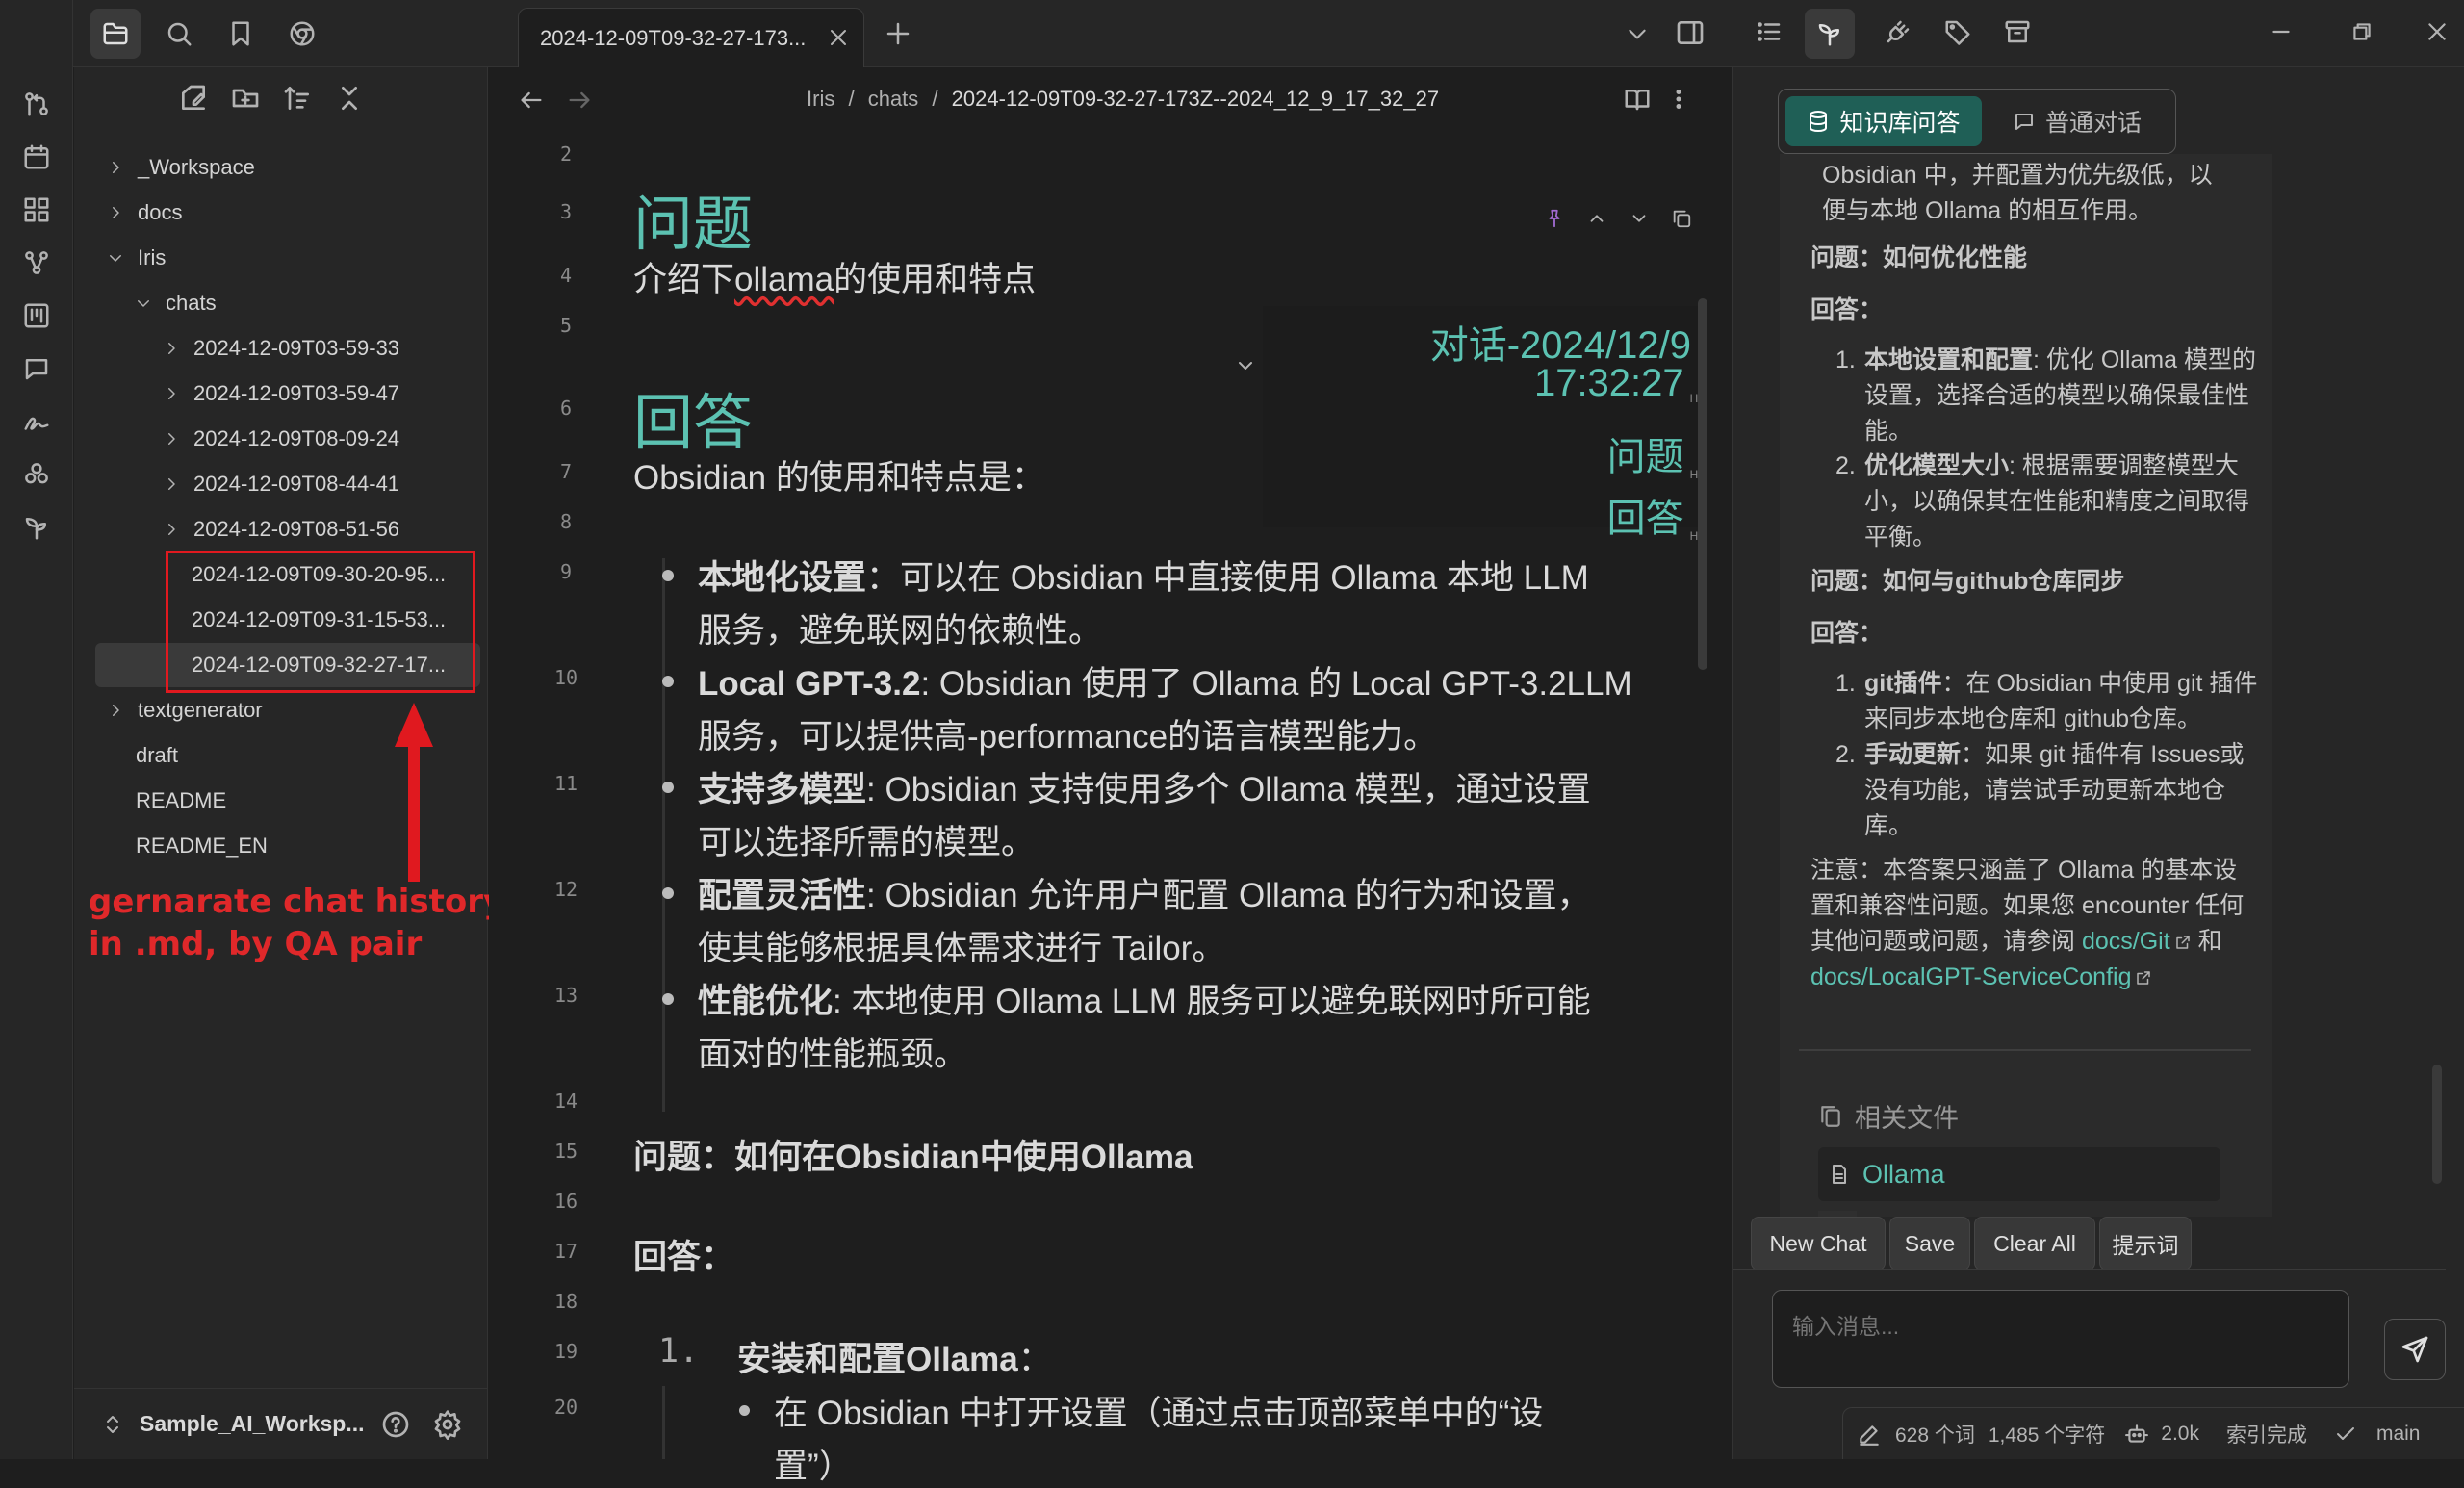 This screenshot has width=2464, height=1488. Describe the element at coordinates (37, 157) in the screenshot. I see `calendar-icon` at that location.